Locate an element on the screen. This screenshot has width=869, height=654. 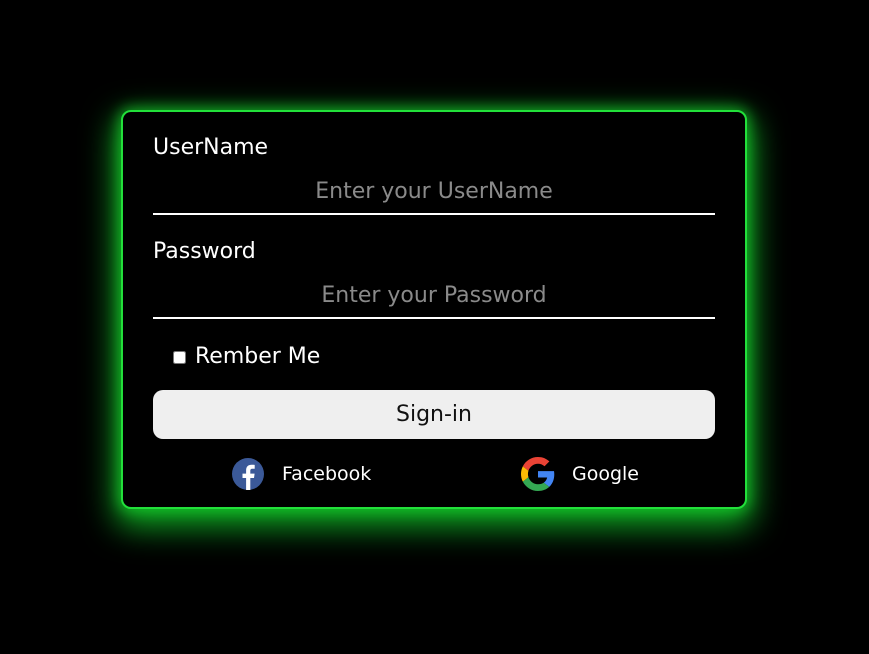
facebook-label: Facebook is located at coordinates (327, 474).